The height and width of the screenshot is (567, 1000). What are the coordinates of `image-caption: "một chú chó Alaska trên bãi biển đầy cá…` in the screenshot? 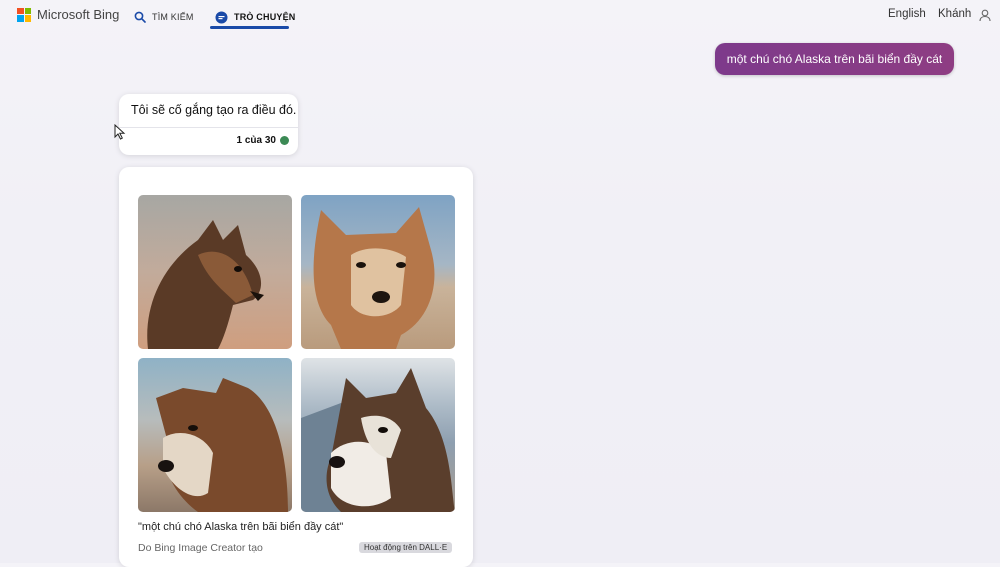 It's located at (241, 527).